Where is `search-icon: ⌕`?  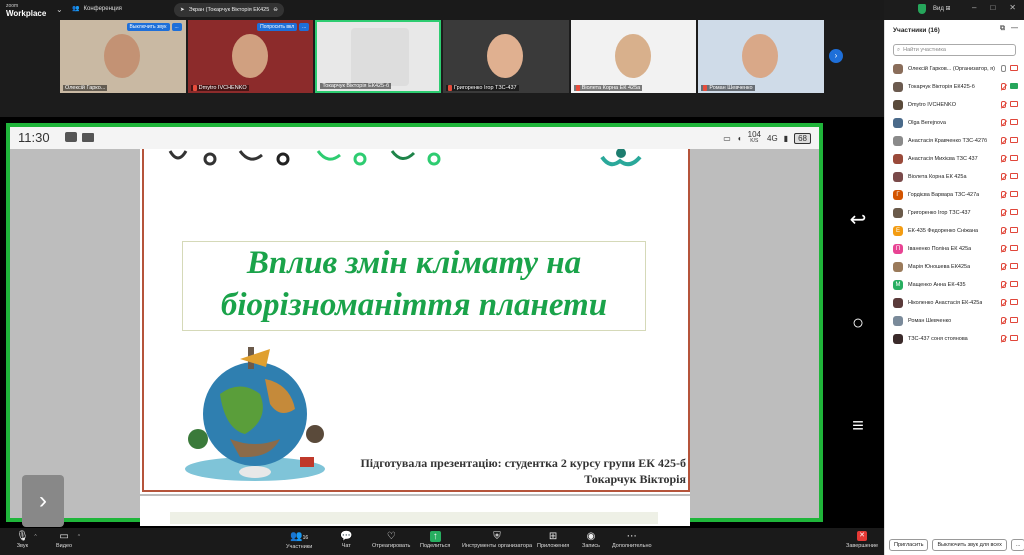 search-icon: ⌕ is located at coordinates (899, 49).